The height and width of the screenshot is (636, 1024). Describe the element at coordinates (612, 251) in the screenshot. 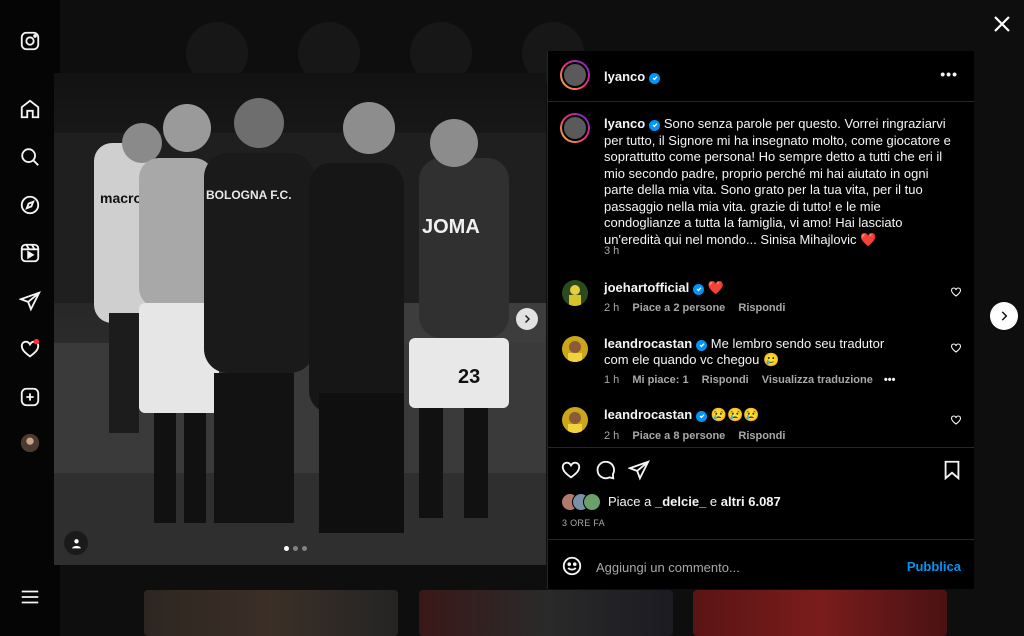

I see `caption-time: 3 h` at that location.